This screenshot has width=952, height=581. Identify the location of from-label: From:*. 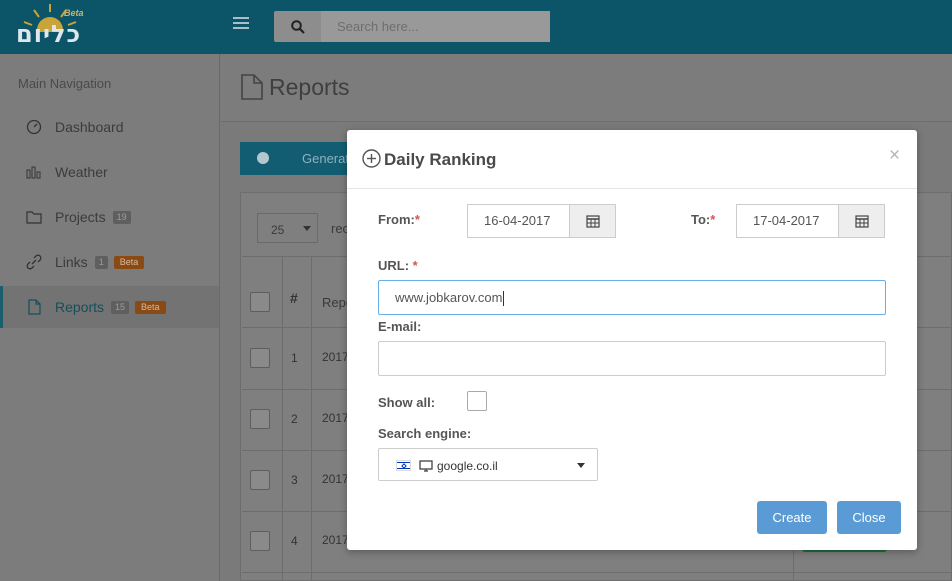
(399, 219).